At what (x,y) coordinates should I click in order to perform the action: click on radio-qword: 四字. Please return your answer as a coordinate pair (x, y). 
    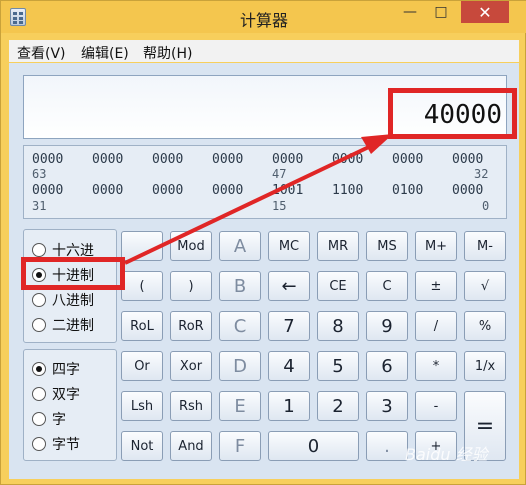
    Looking at the image, I should click on (56, 369).